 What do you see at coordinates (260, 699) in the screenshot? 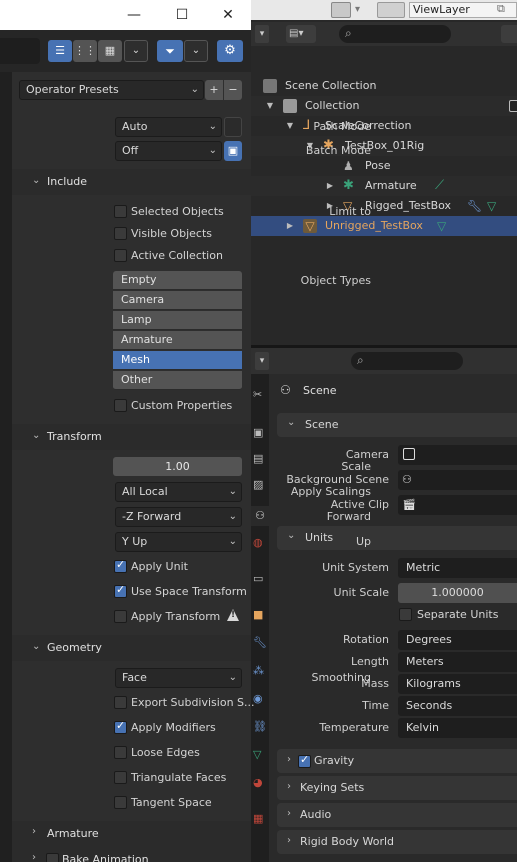
I see `physics-tab-icon: ◉` at bounding box center [260, 699].